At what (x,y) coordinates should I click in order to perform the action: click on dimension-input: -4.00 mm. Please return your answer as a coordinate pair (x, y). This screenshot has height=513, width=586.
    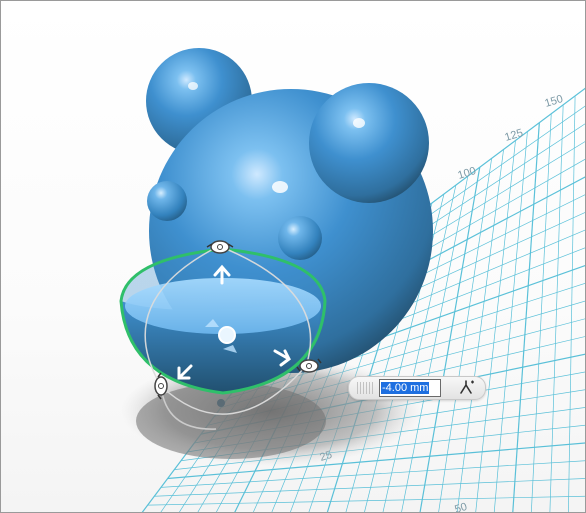
    Looking at the image, I should click on (410, 388).